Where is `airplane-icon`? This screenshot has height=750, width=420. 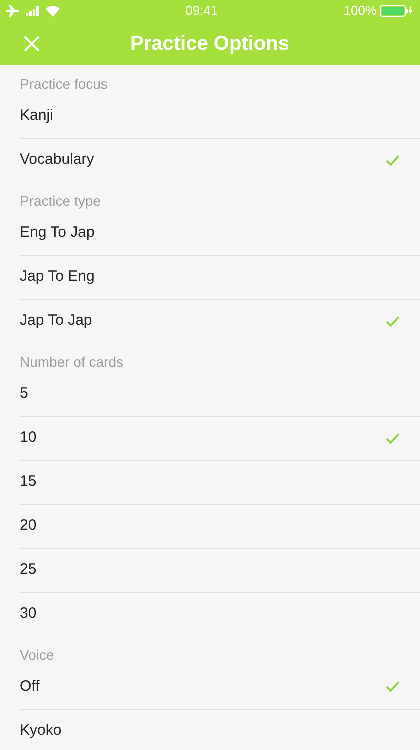 airplane-icon is located at coordinates (13, 11).